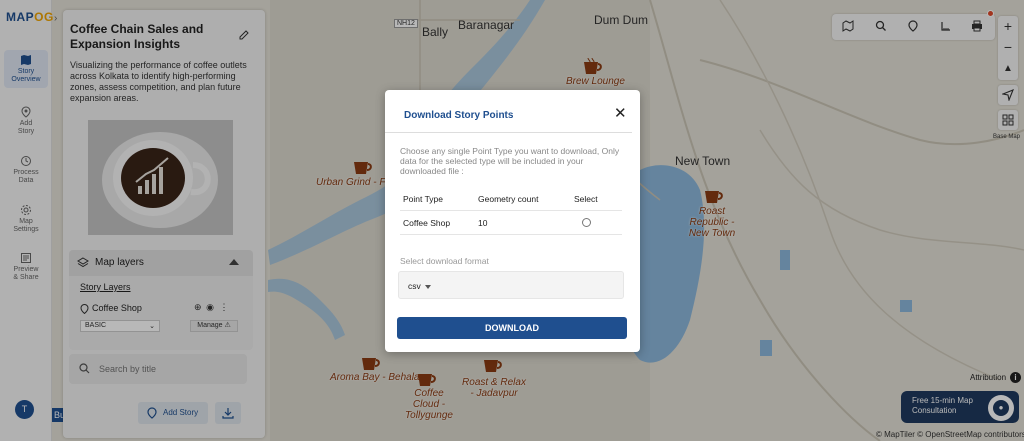  What do you see at coordinates (508, 199) in the screenshot?
I see `column-header-geometry-count: Geometry count` at bounding box center [508, 199].